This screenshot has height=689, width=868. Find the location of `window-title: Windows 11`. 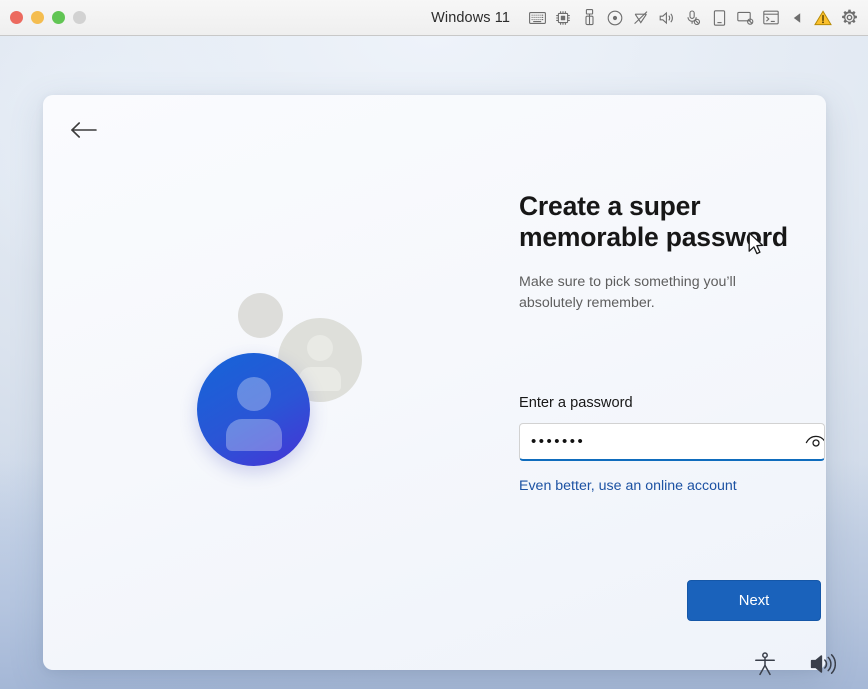

window-title: Windows 11 is located at coordinates (470, 17).